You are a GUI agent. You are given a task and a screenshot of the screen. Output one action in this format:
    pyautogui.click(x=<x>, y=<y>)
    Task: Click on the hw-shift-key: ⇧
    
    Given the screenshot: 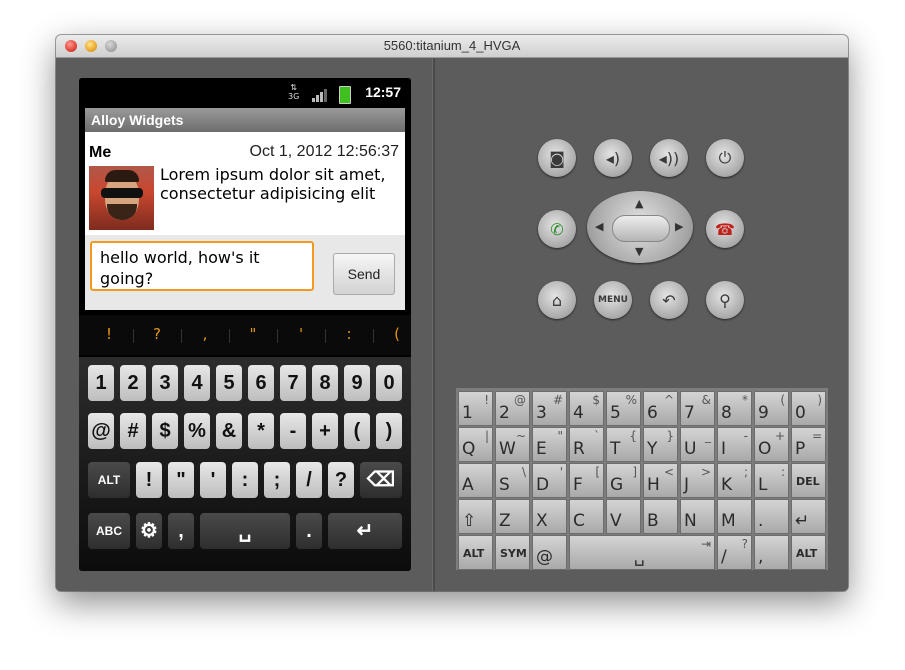 What is the action you would take?
    pyautogui.click(x=475, y=516)
    